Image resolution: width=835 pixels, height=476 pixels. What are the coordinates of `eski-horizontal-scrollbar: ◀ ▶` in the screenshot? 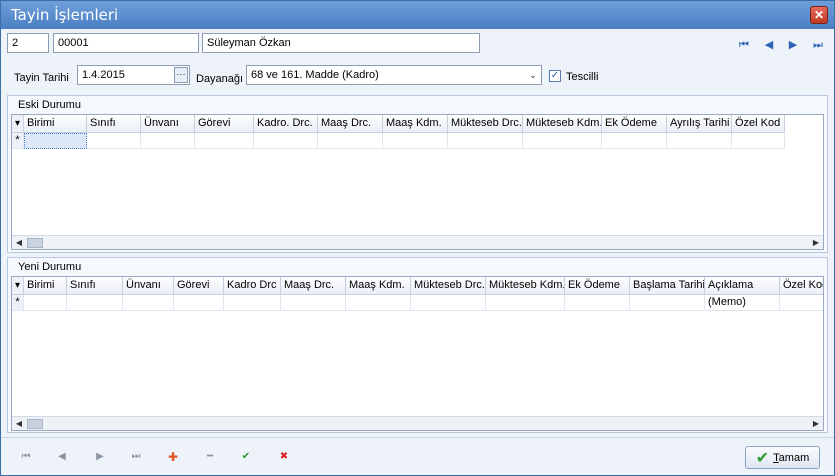 It's located at (417, 242).